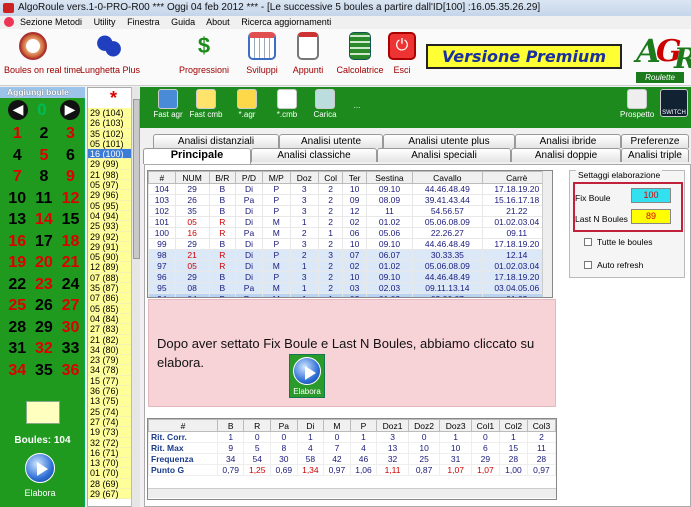  What do you see at coordinates (70, 349) in the screenshot?
I see `number-33: 33` at bounding box center [70, 349].